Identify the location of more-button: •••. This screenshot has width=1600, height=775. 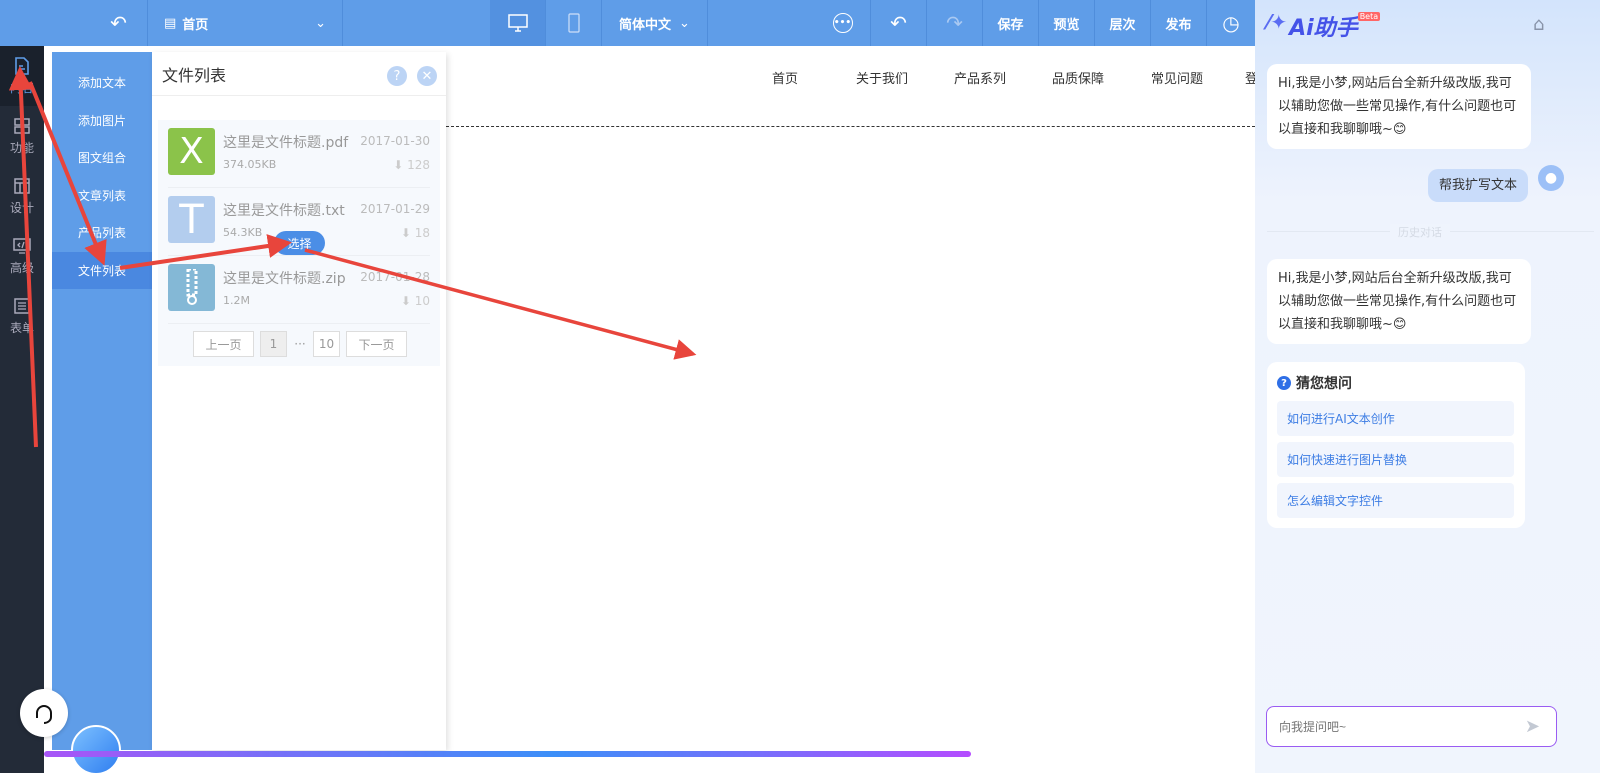
(843, 23).